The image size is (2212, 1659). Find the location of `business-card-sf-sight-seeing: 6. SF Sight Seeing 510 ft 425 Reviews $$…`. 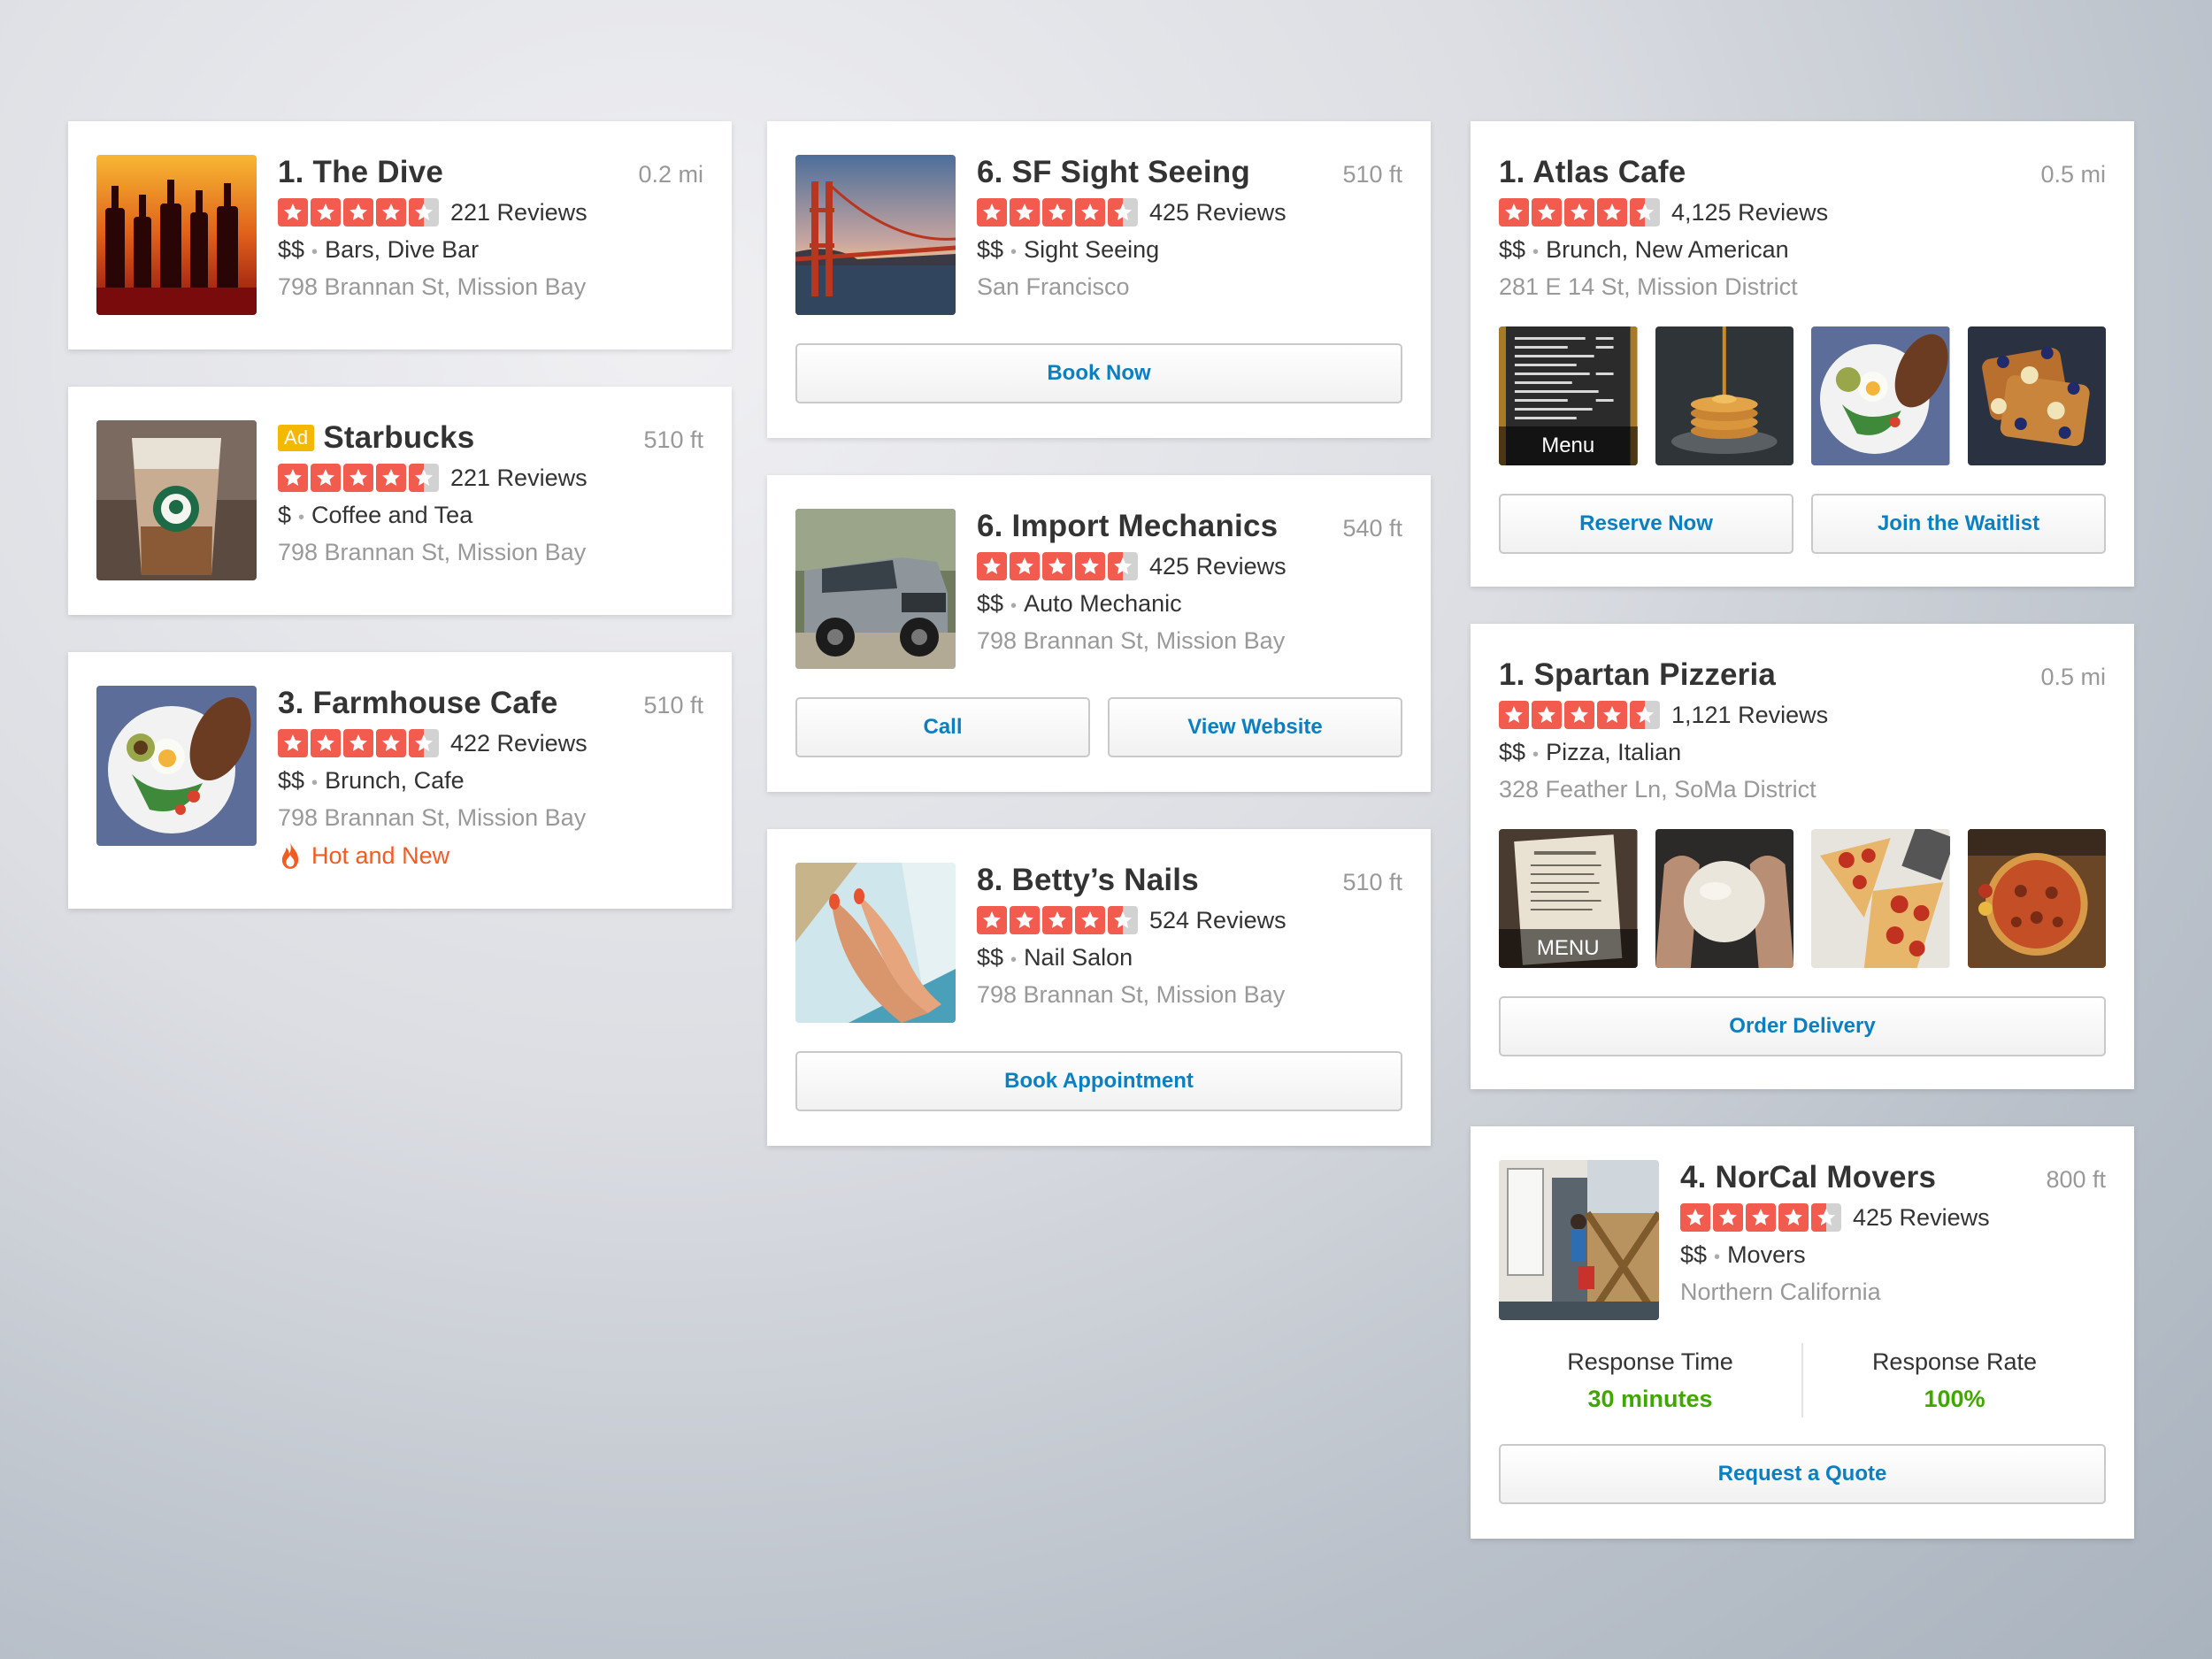

business-card-sf-sight-seeing: 6. SF Sight Seeing 510 ft 425 Reviews $$… is located at coordinates (1099, 280).